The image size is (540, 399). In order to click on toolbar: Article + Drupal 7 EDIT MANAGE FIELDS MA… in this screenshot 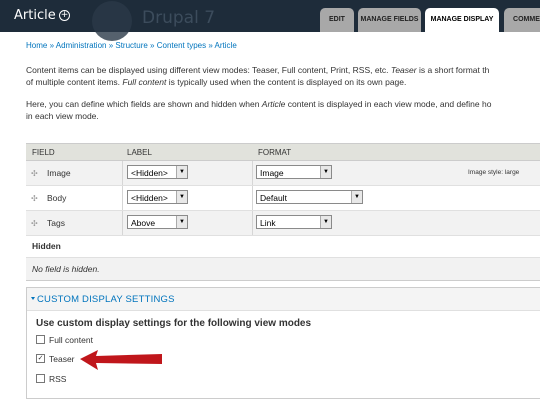, I will do `click(270, 20)`.